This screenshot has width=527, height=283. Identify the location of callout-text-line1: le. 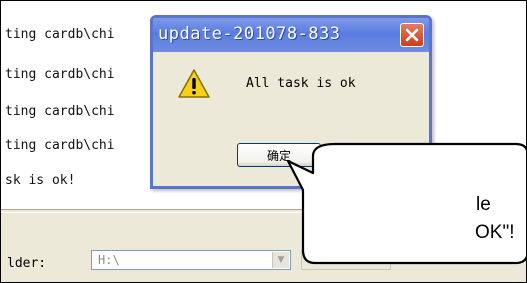
(483, 204).